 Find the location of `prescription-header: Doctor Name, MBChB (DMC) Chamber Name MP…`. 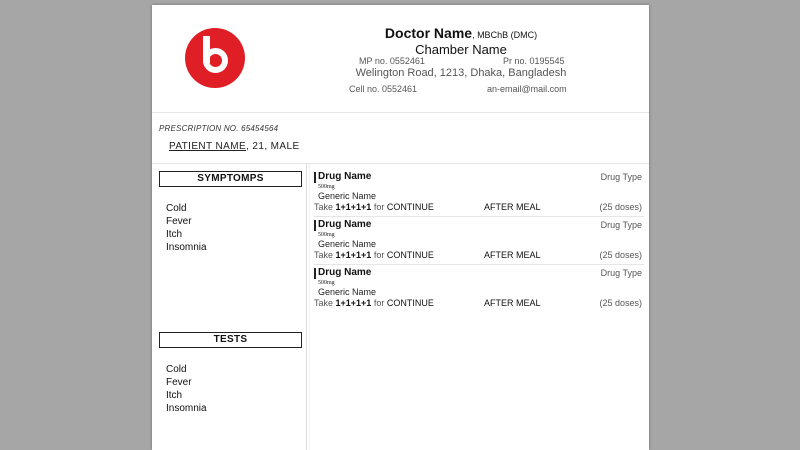

prescription-header: Doctor Name, MBChB (DMC) Chamber Name MP… is located at coordinates (400, 59).